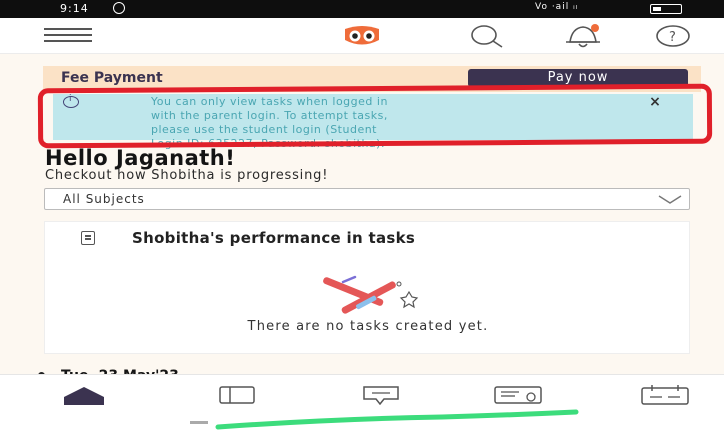 The height and width of the screenshot is (434, 724). I want to click on certificate-icon, so click(520, 395).